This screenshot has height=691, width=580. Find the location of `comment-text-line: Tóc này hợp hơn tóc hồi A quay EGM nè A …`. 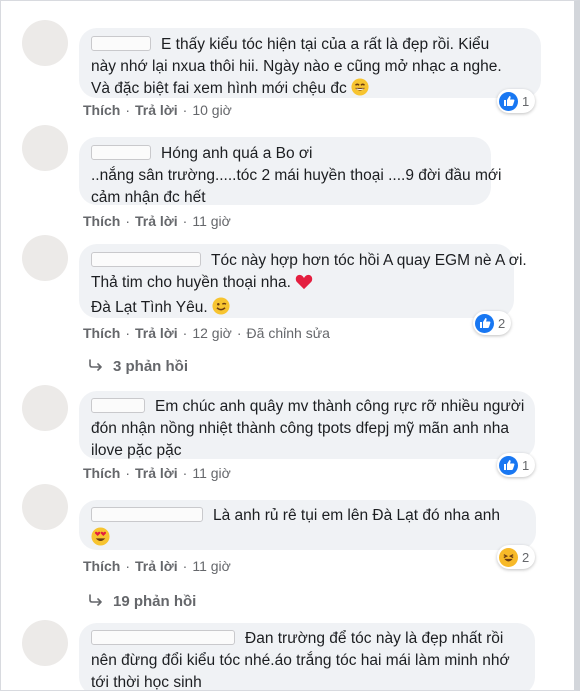

comment-text-line: Tóc này hợp hơn tóc hồi A quay EGM nè A … is located at coordinates (369, 260).